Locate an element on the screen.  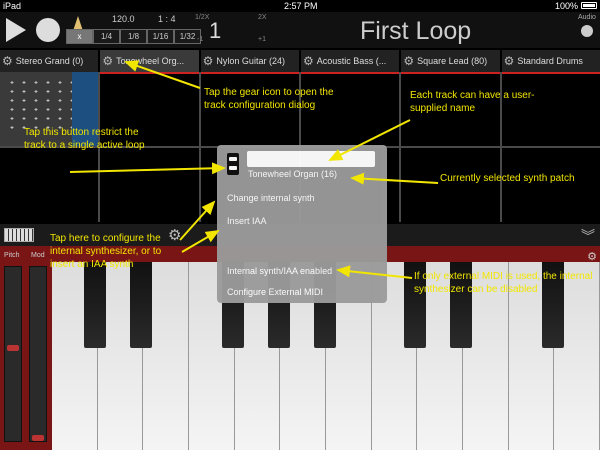
quantize-option: x is located at coordinates (79, 36).